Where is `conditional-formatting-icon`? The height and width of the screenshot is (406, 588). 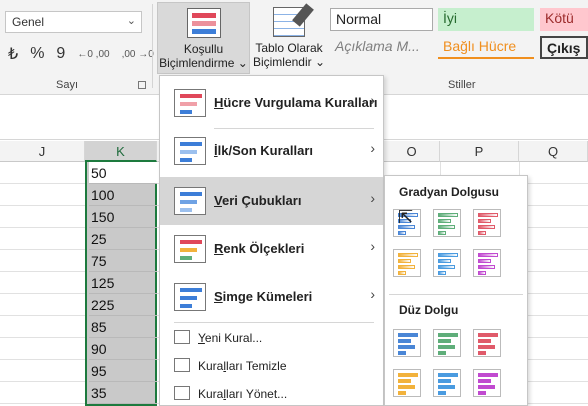 conditional-formatting-icon is located at coordinates (203, 23).